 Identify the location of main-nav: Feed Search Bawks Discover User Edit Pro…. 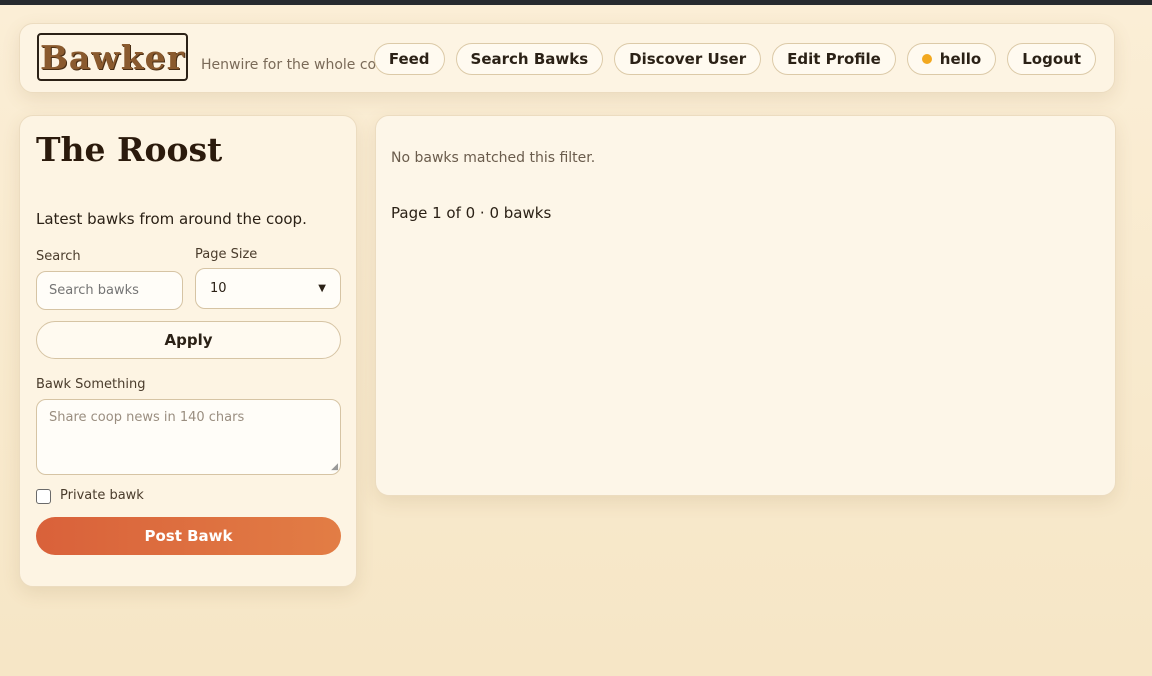
(734, 59).